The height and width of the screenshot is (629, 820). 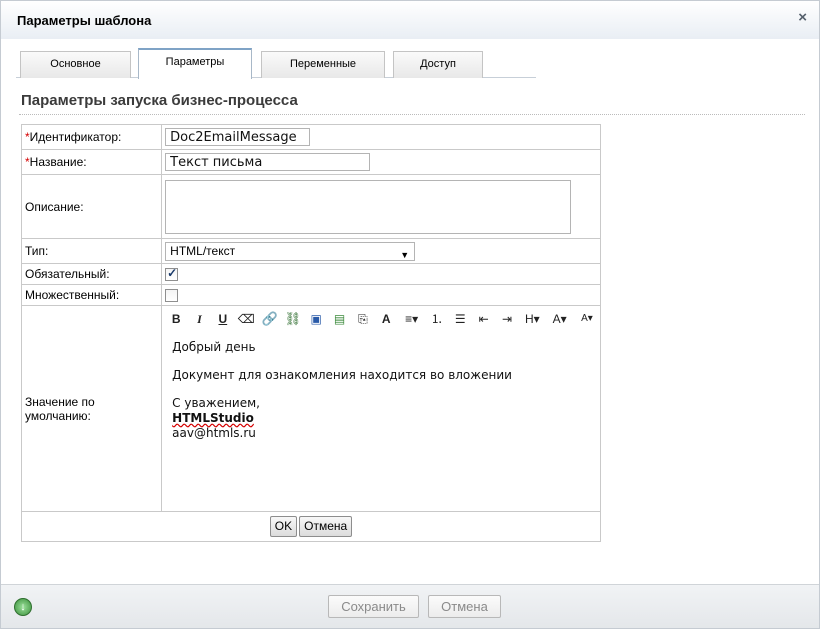 What do you see at coordinates (802, 17) in the screenshot?
I see `close-icon: ×` at bounding box center [802, 17].